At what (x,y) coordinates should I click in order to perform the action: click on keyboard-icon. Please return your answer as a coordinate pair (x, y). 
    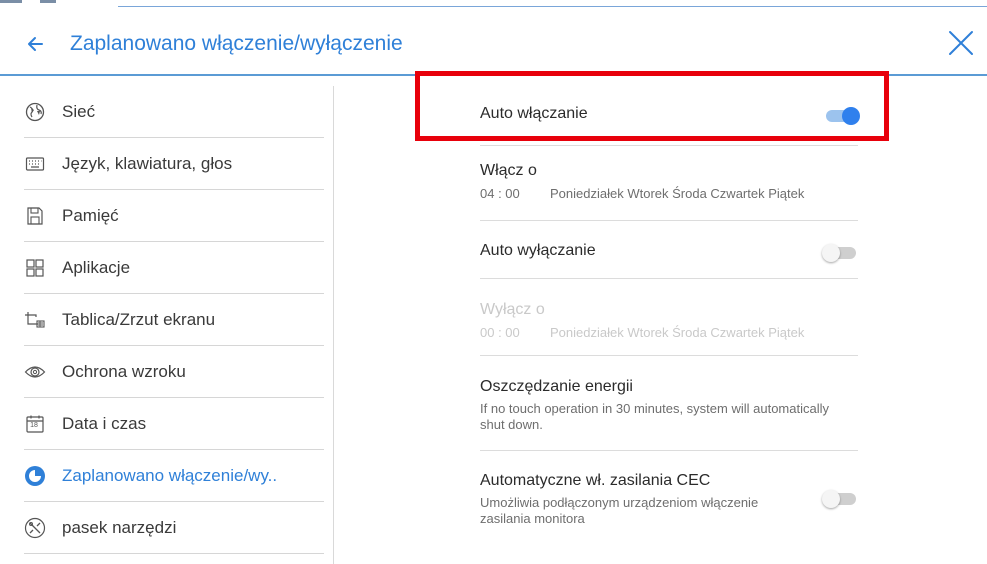
    Looking at the image, I should click on (35, 164).